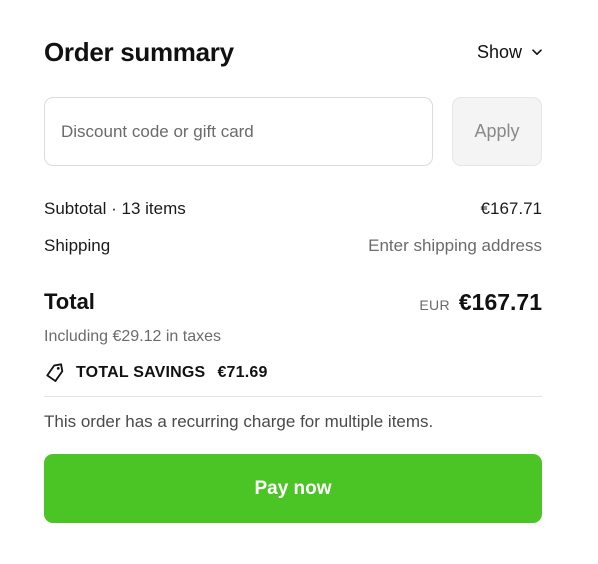 This screenshot has width=598, height=564. I want to click on savings-label: TOTAL SAVINGS, so click(141, 372).